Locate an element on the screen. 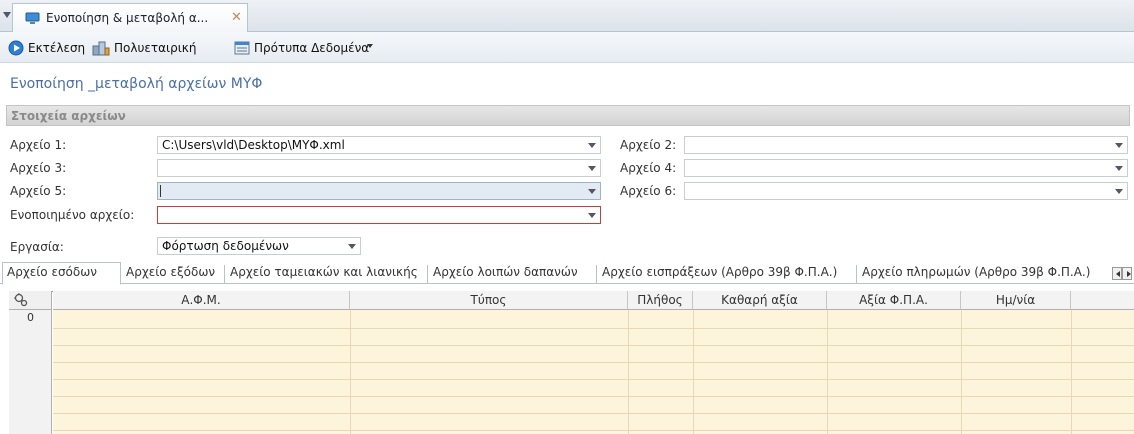  column-header-net-value: Καθαρή αξία is located at coordinates (760, 300).